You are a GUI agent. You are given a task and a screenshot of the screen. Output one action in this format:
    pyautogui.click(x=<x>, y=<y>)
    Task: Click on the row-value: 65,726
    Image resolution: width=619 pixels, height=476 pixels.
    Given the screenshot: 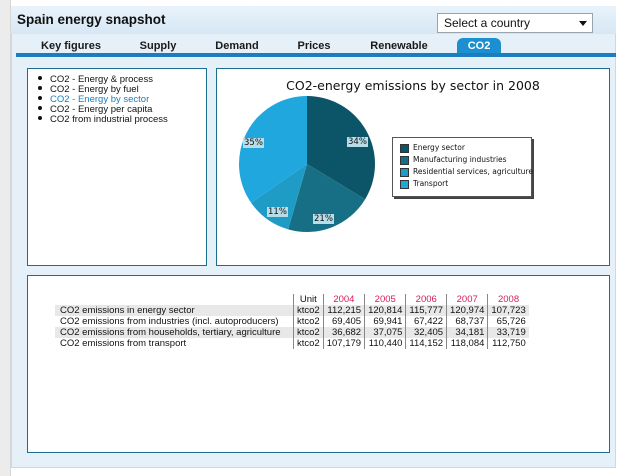 What is the action you would take?
    pyautogui.click(x=508, y=321)
    